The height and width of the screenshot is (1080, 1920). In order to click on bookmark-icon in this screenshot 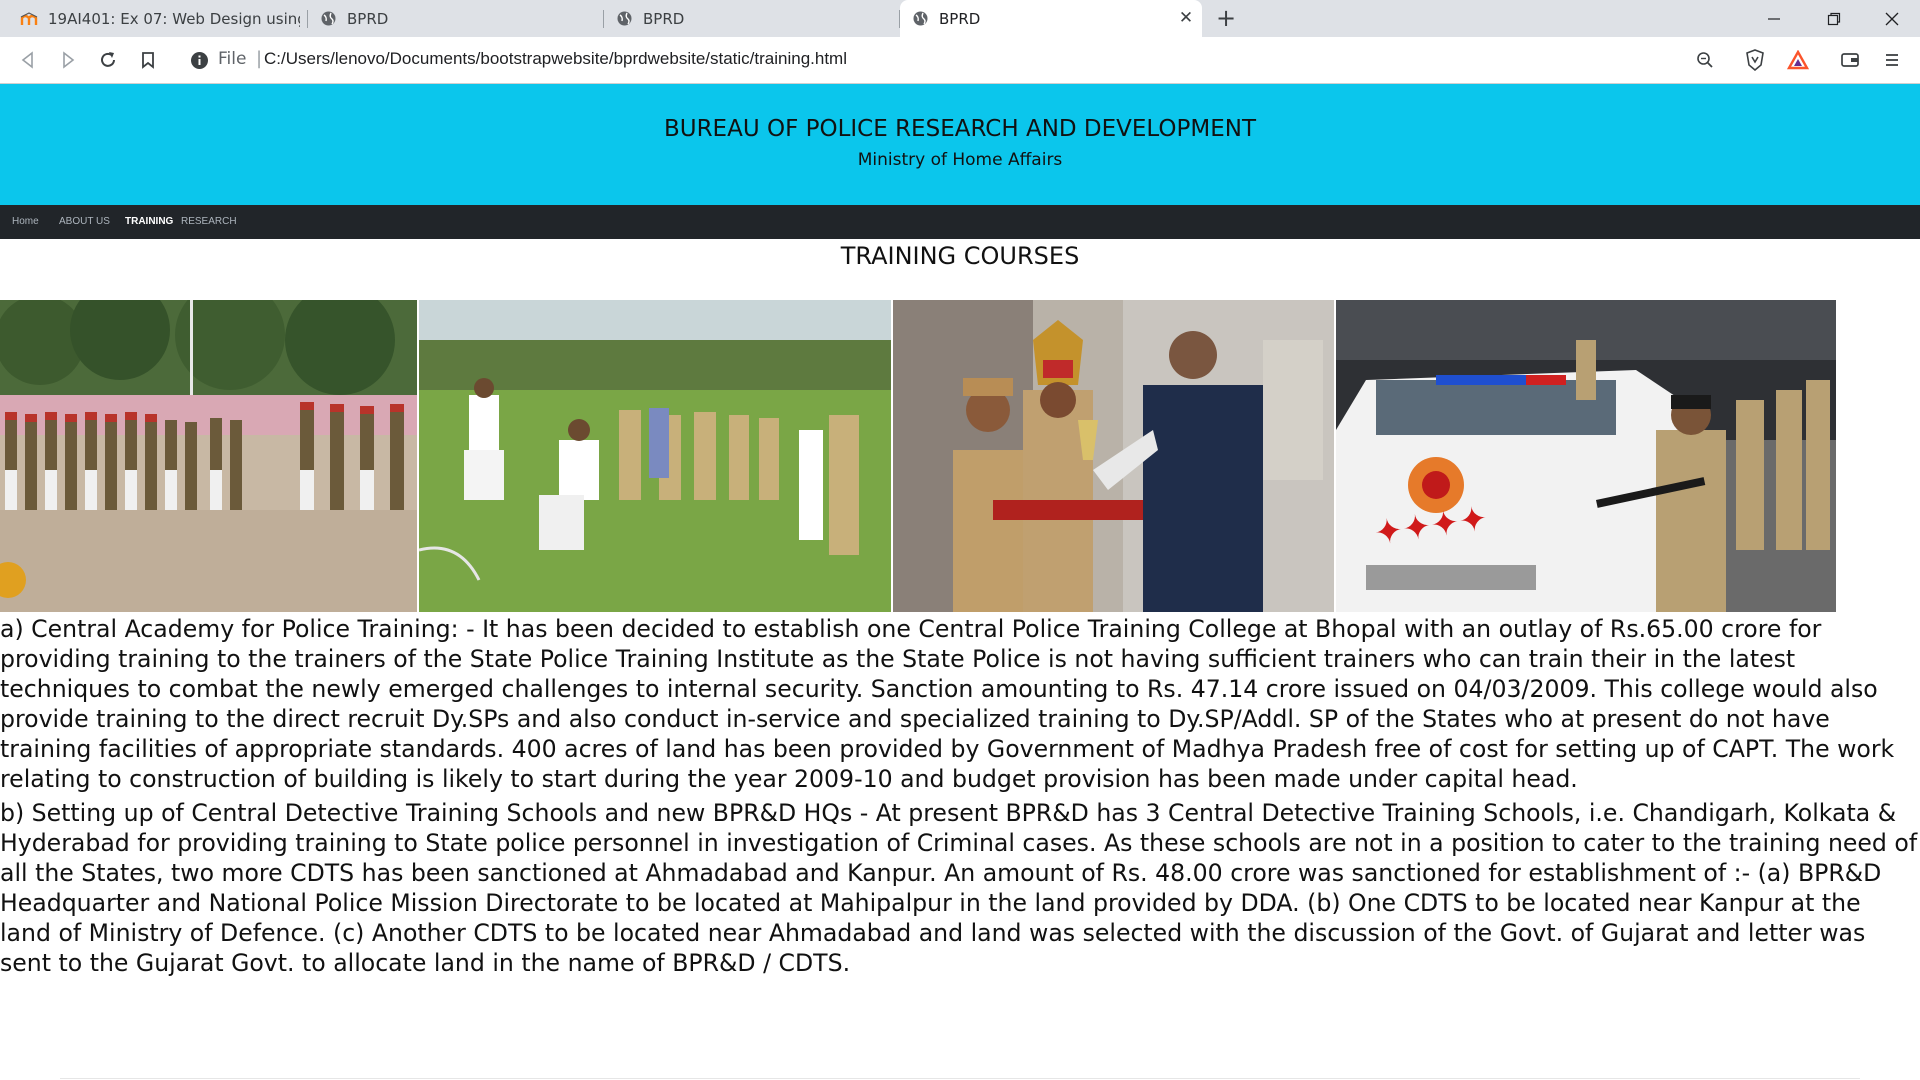, I will do `click(148, 60)`.